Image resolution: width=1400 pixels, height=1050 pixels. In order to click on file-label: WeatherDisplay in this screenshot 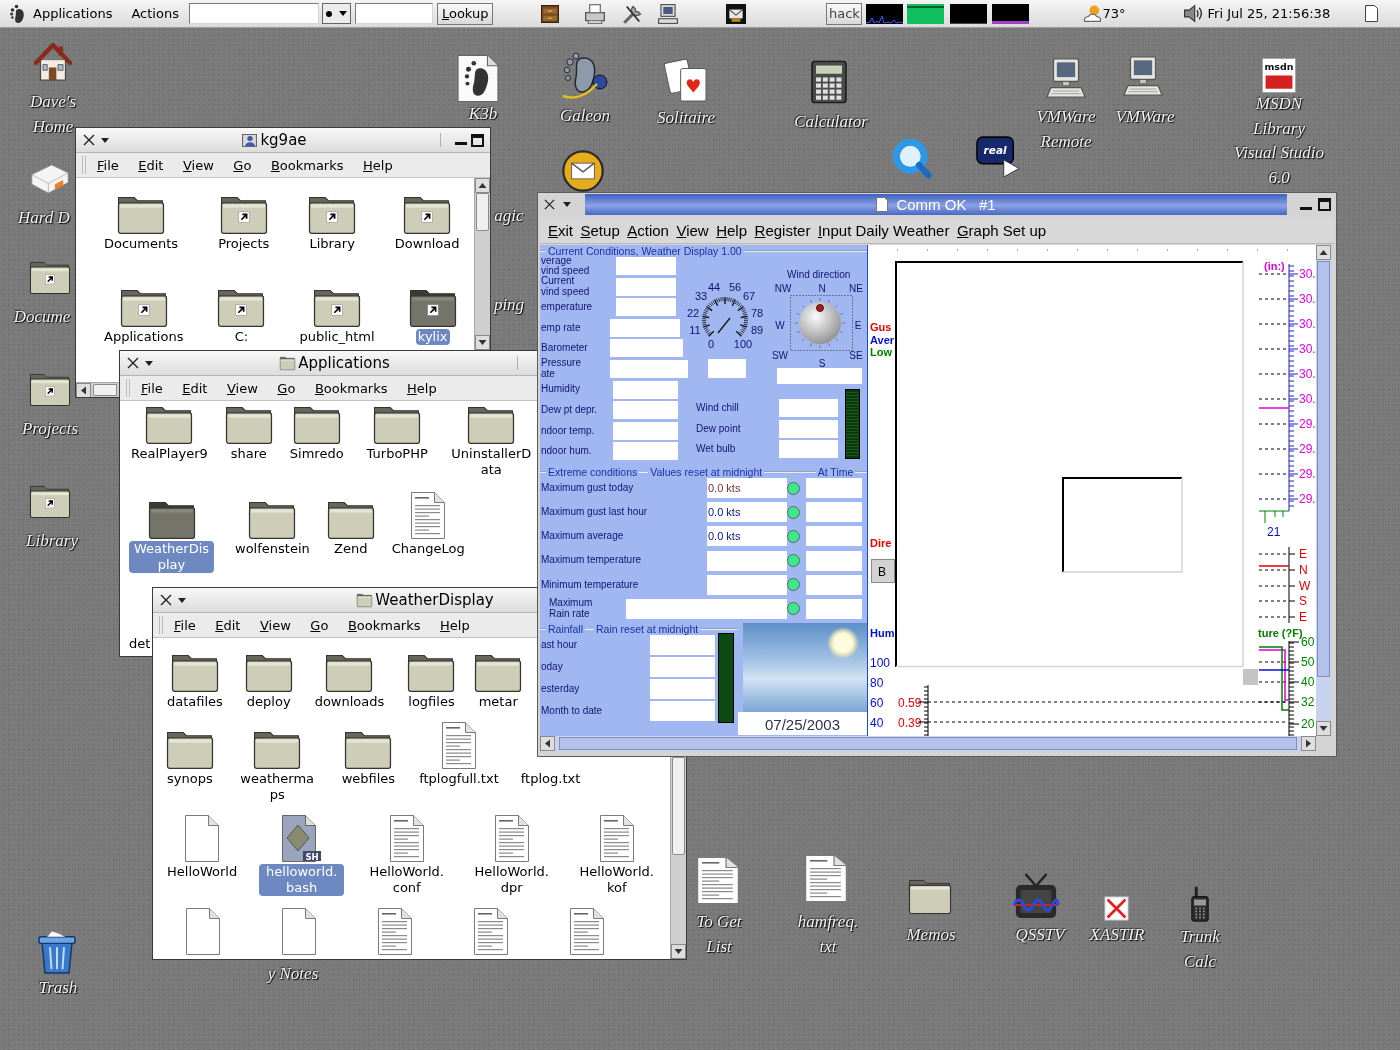, I will do `click(171, 557)`.